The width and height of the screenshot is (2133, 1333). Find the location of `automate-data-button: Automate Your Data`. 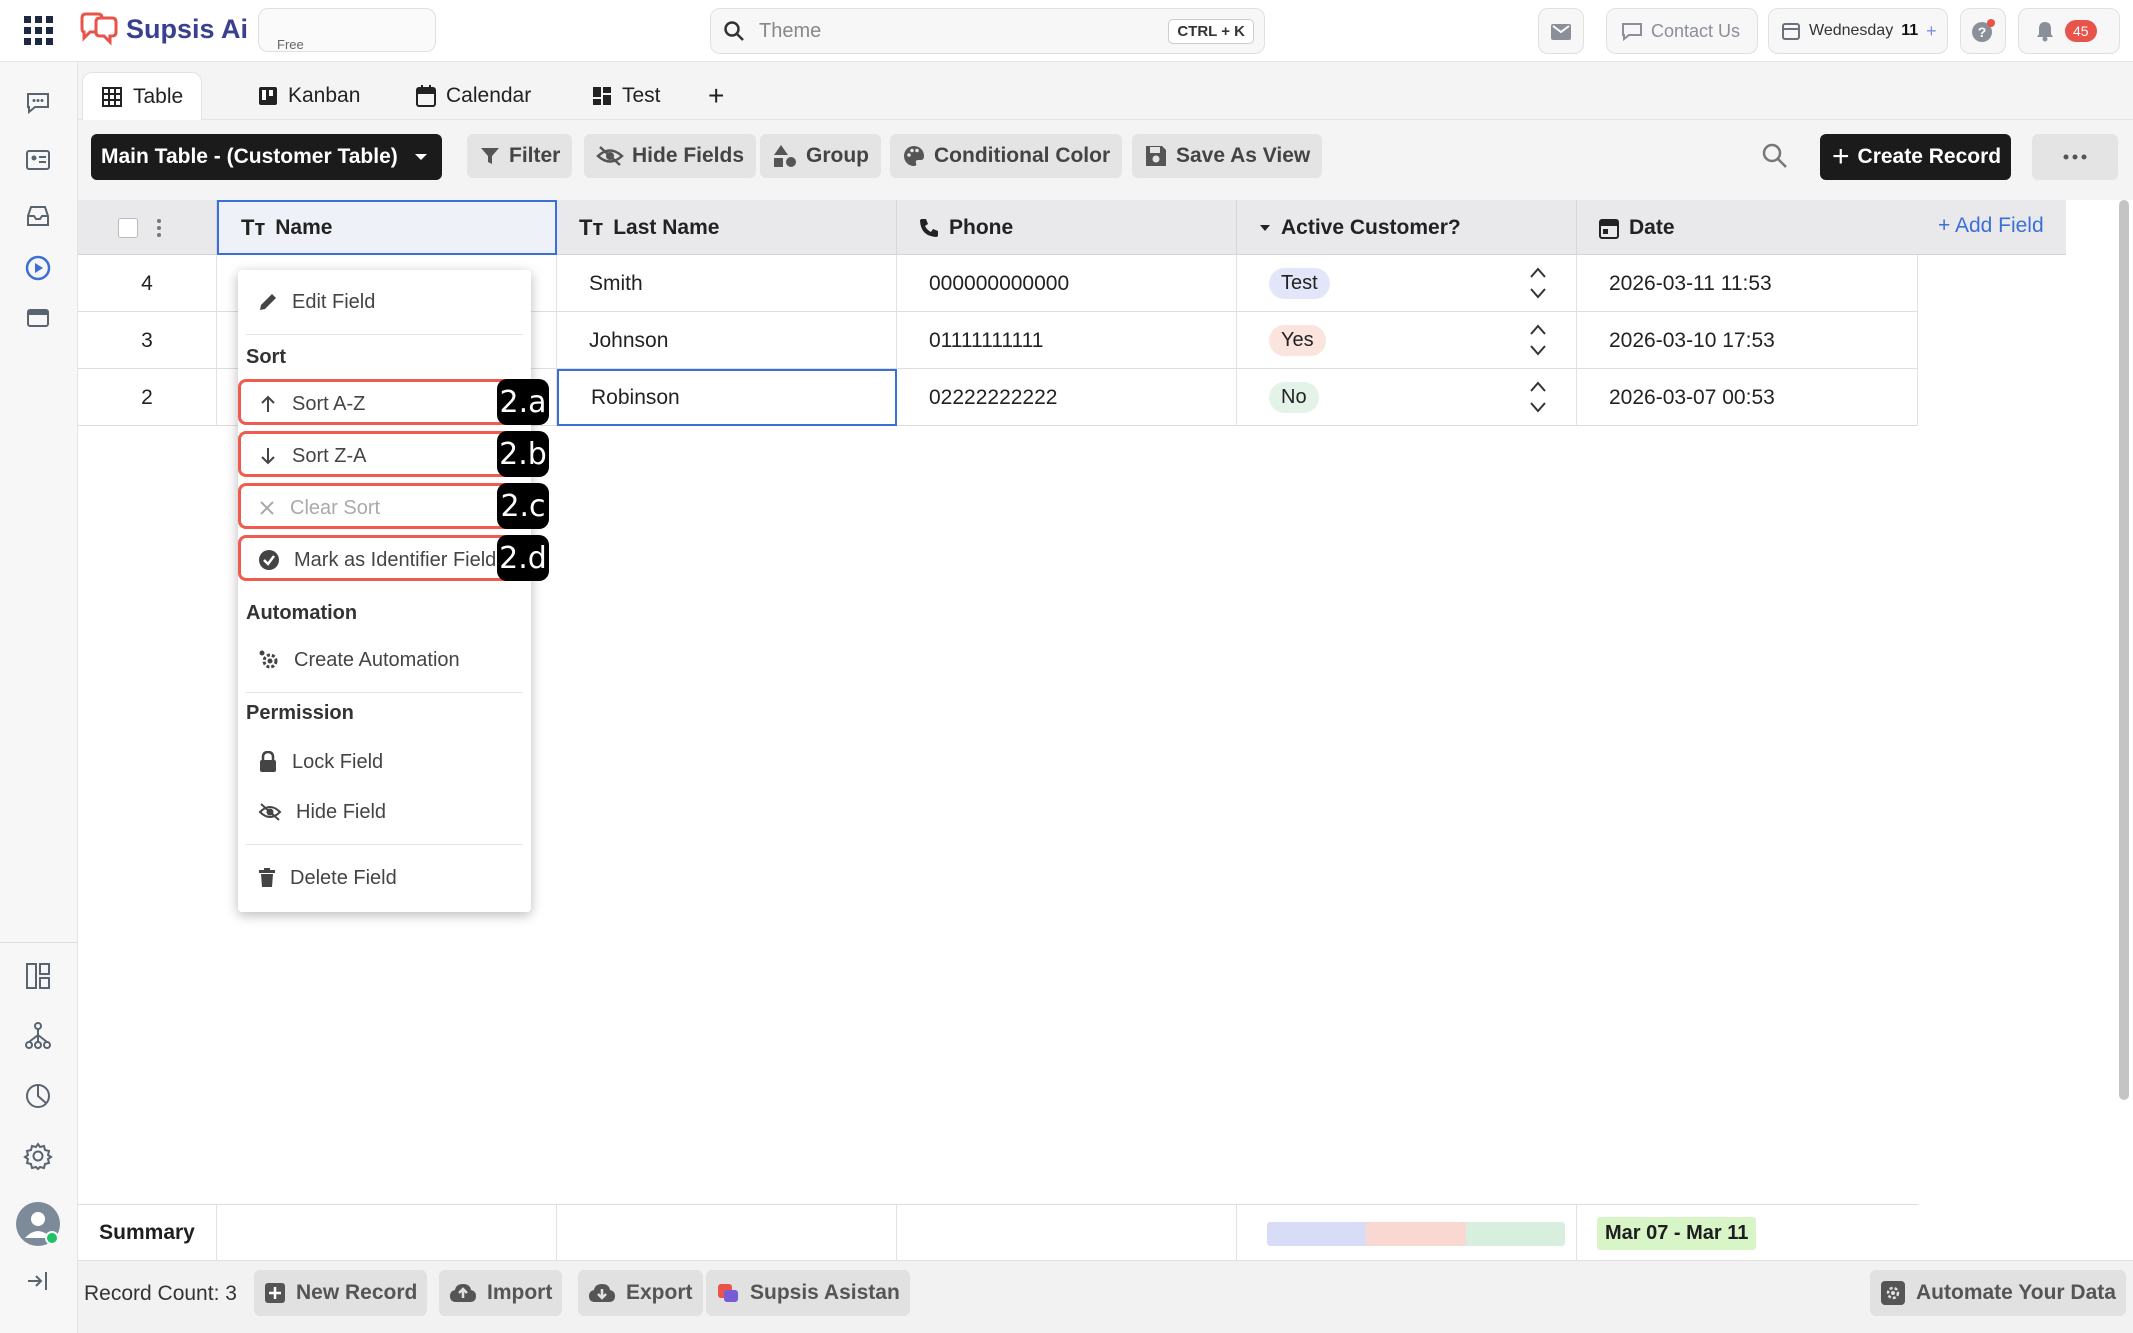

automate-data-button: Automate Your Data is located at coordinates (1998, 1293).